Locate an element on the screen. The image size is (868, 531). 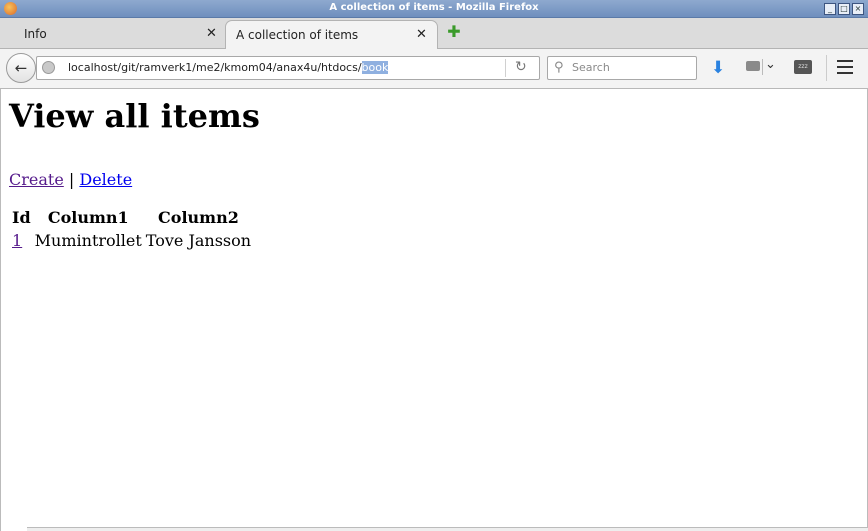
tab-collection: A collection of items ✕ is located at coordinates (331, 34).